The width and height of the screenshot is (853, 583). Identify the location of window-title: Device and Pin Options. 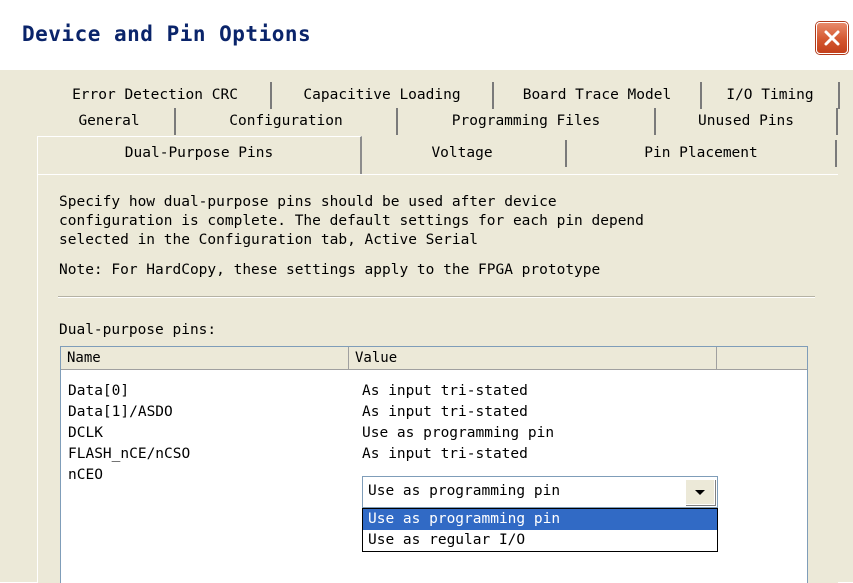
(167, 34).